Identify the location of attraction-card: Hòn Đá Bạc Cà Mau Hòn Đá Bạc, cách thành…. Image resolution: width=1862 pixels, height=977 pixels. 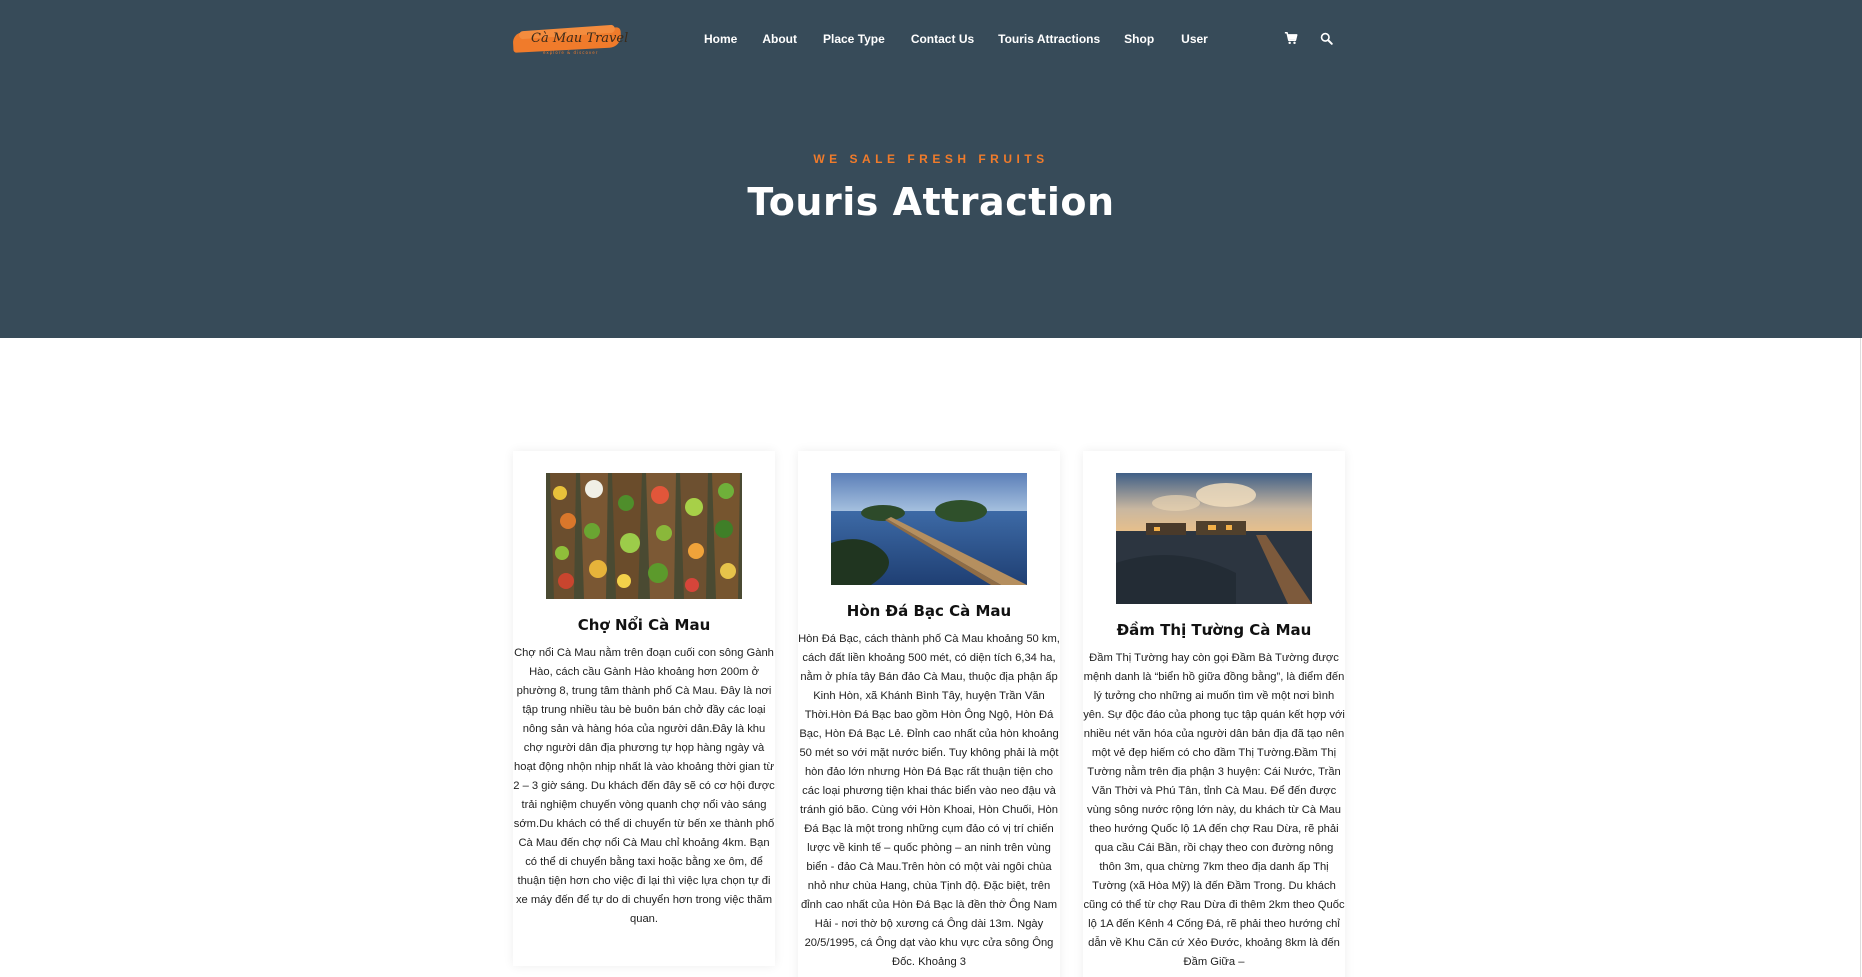
(929, 714).